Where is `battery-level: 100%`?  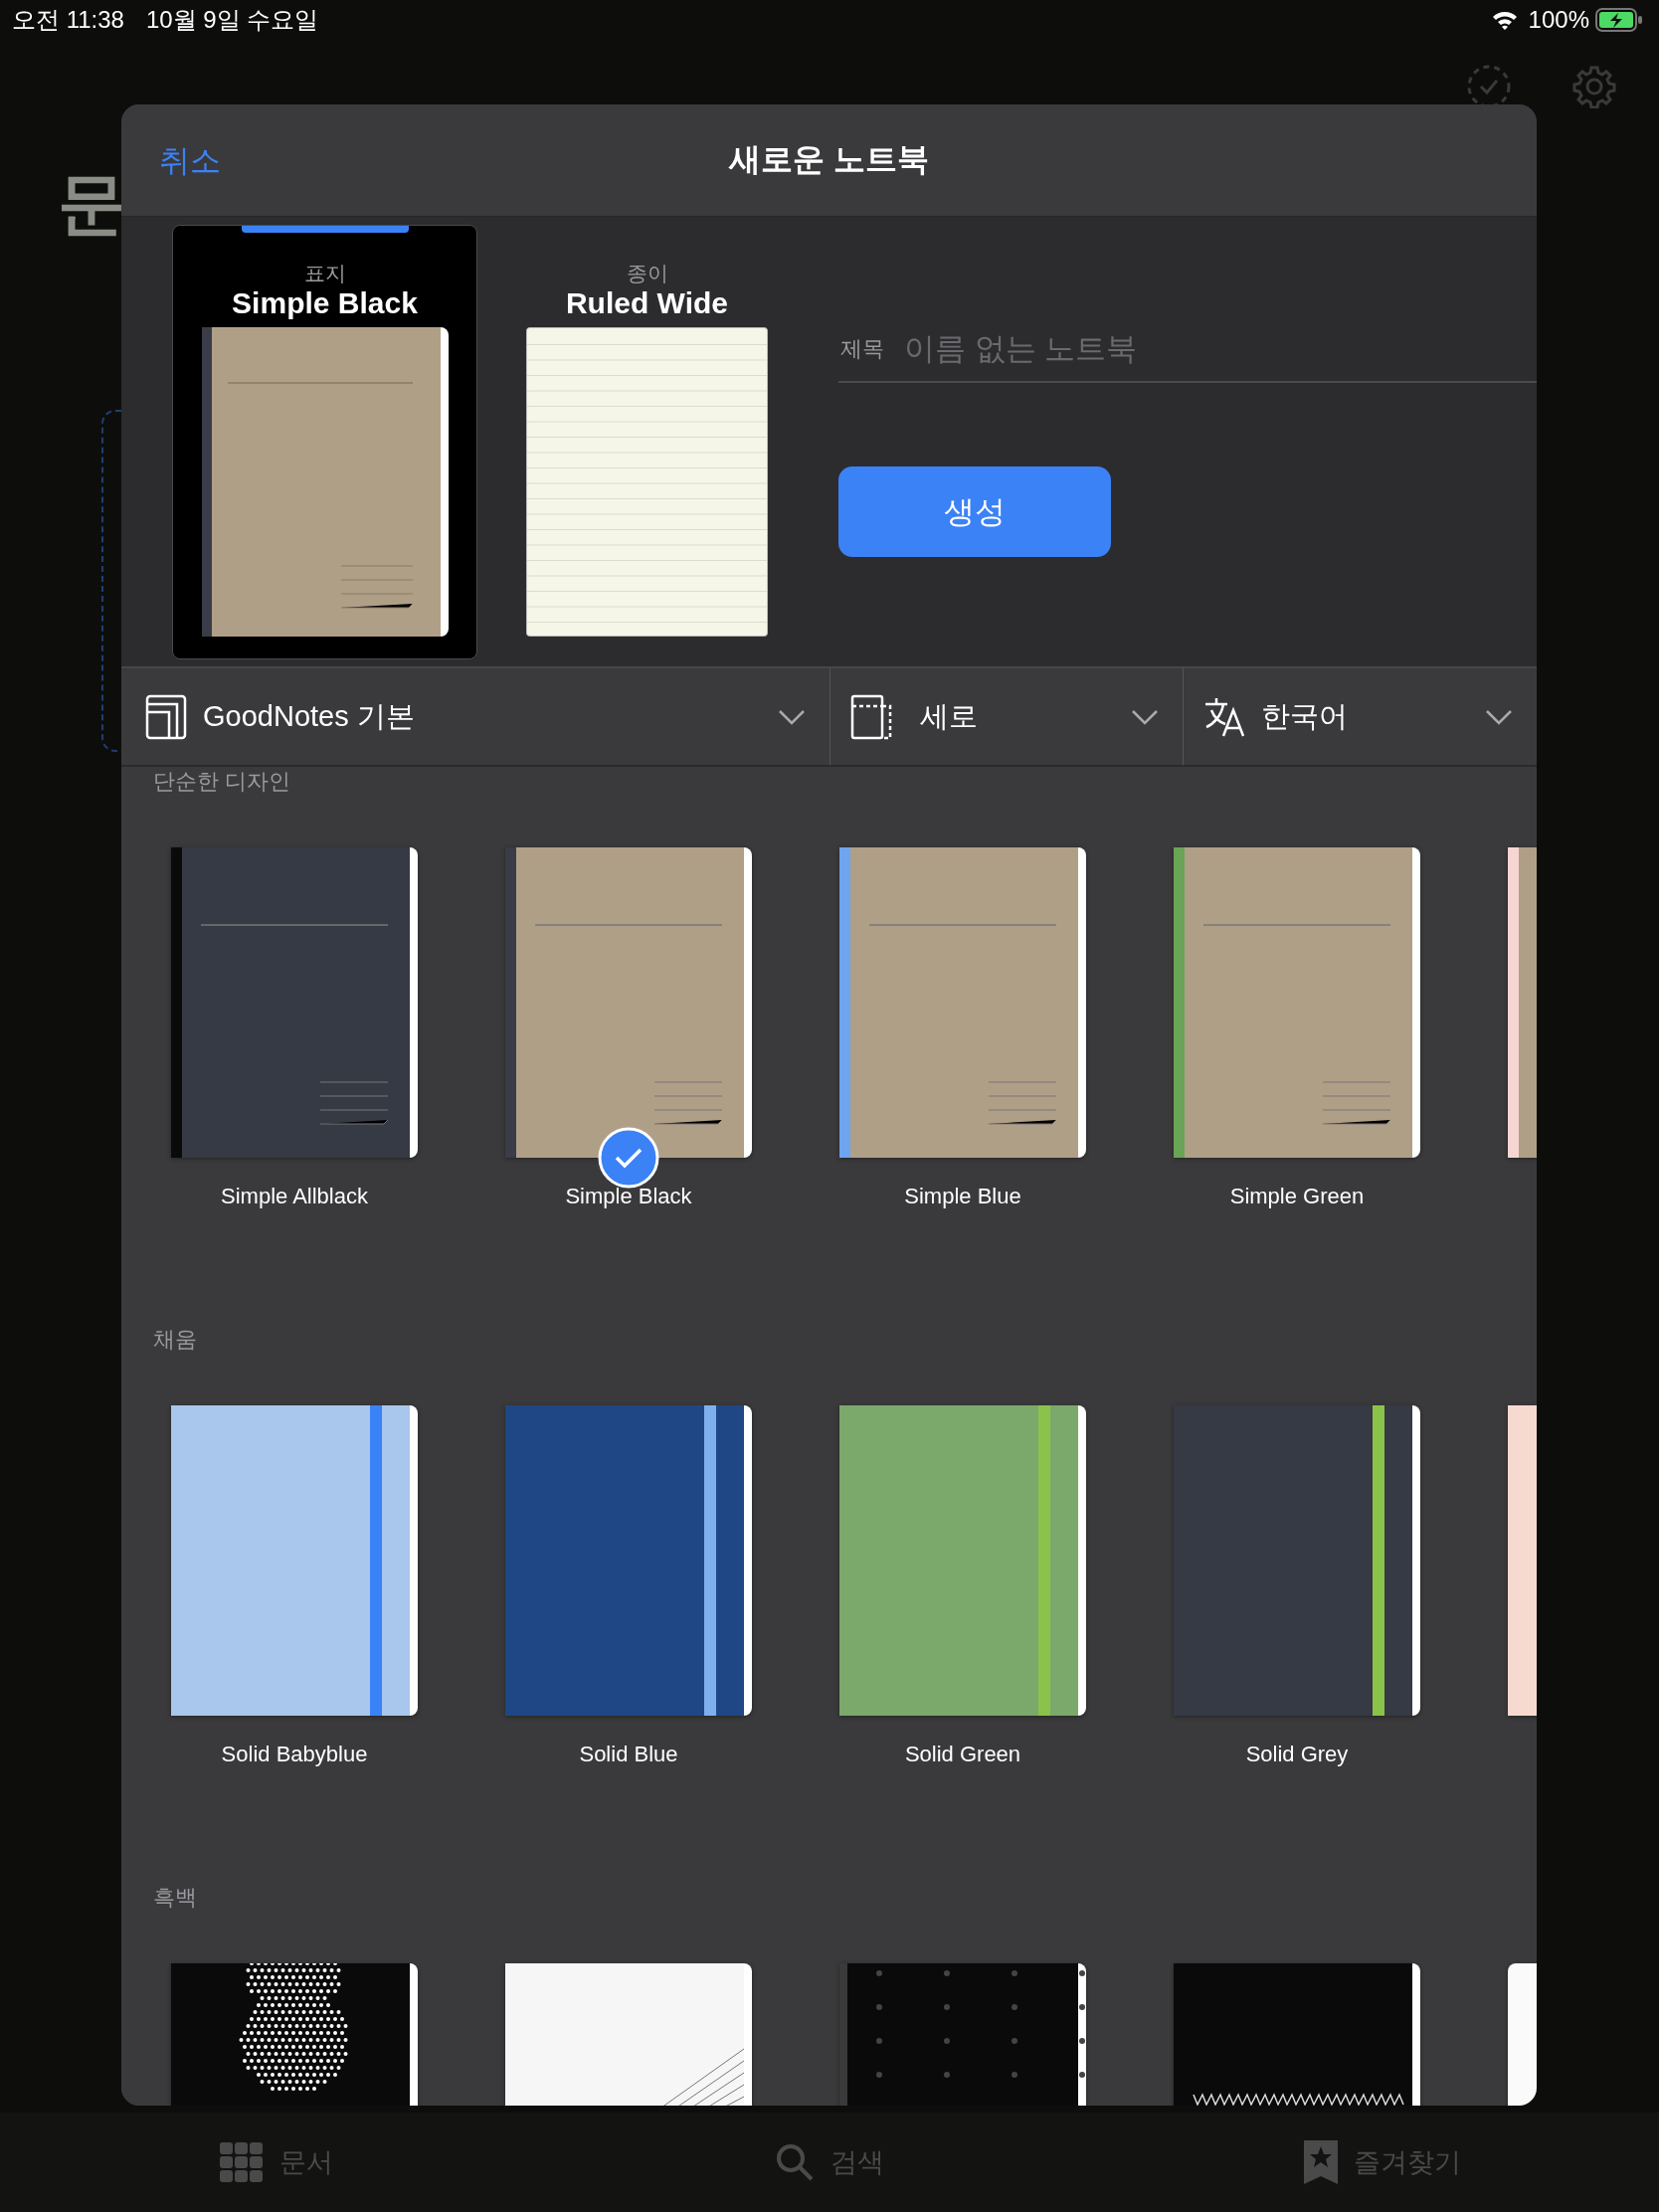 battery-level: 100% is located at coordinates (1558, 20).